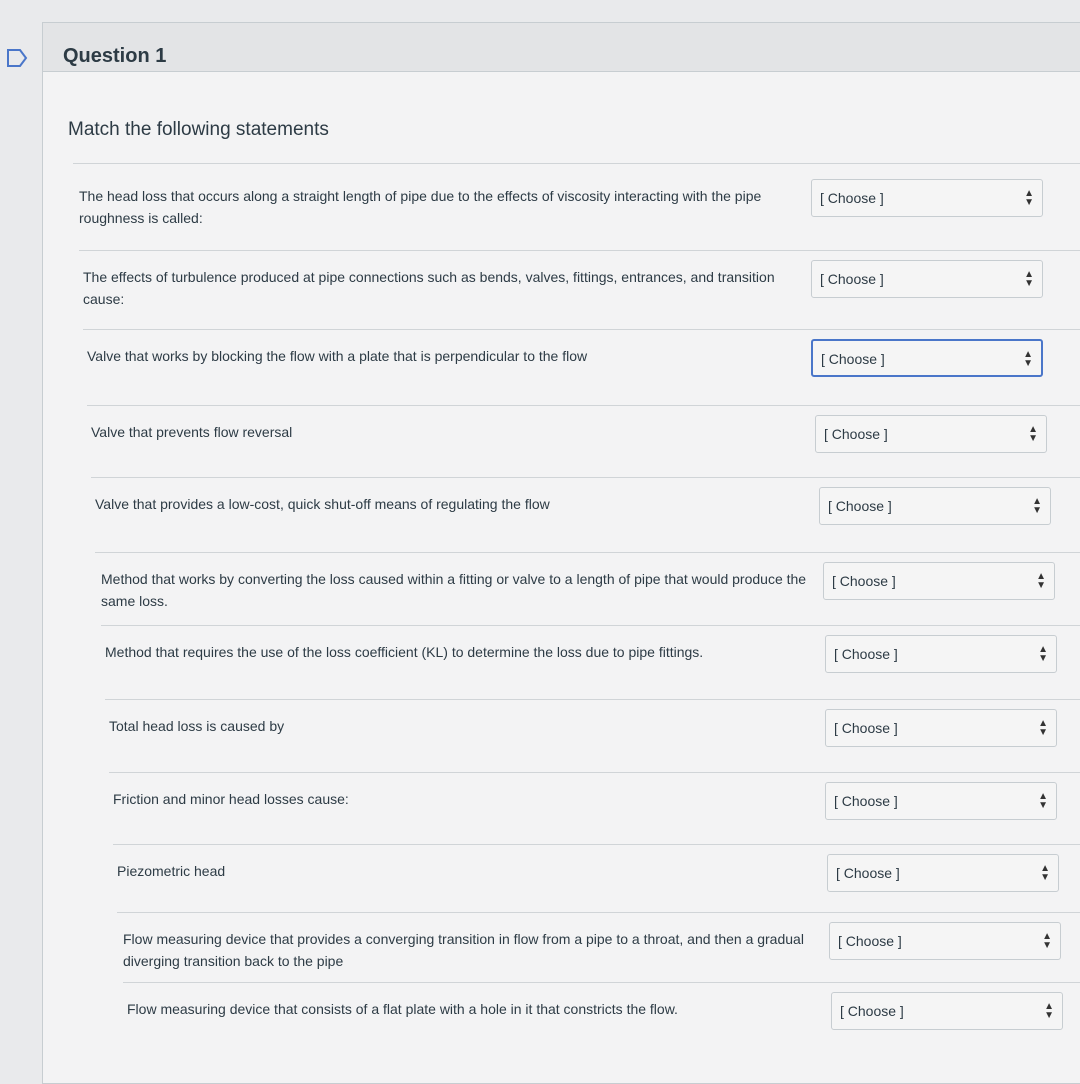 Image resolution: width=1080 pixels, height=1084 pixels. I want to click on divider, so click(576, 163).